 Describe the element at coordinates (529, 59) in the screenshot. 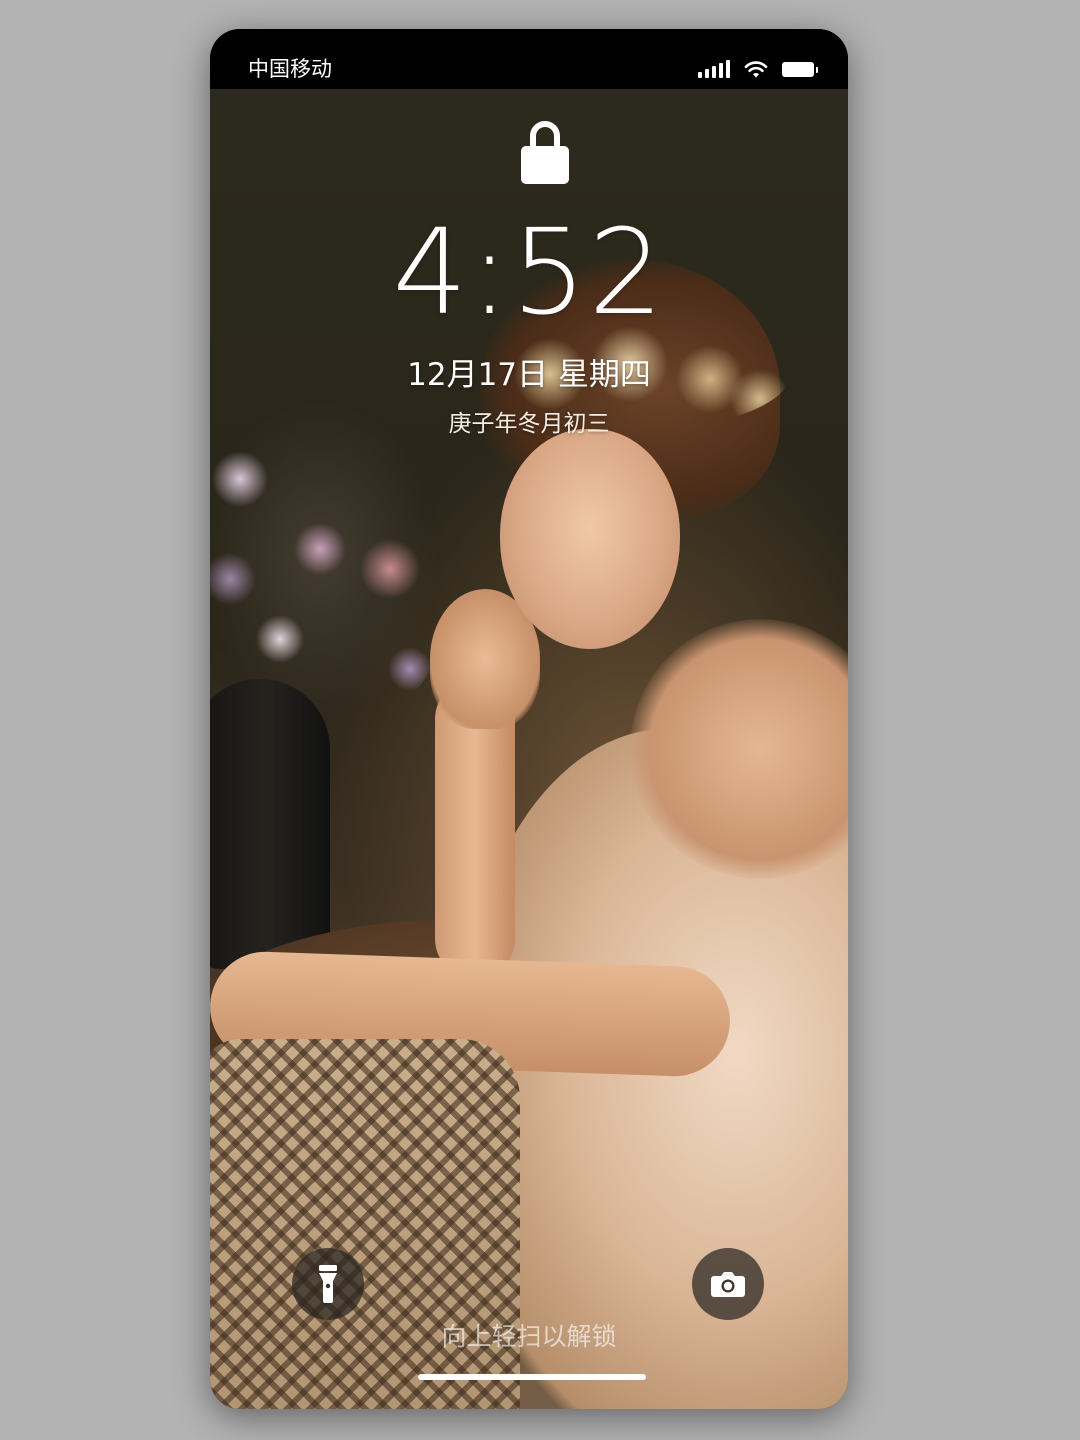

I see `status-bar: 中国移动` at that location.